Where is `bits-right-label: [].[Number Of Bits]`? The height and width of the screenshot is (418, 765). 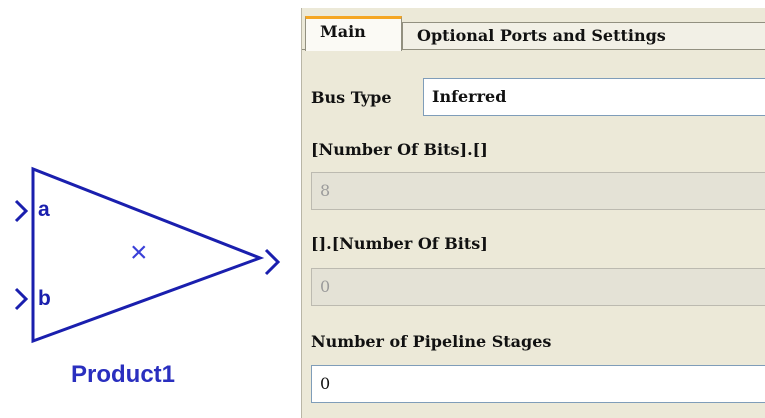 bits-right-label: [].[Number Of Bits] is located at coordinates (399, 243).